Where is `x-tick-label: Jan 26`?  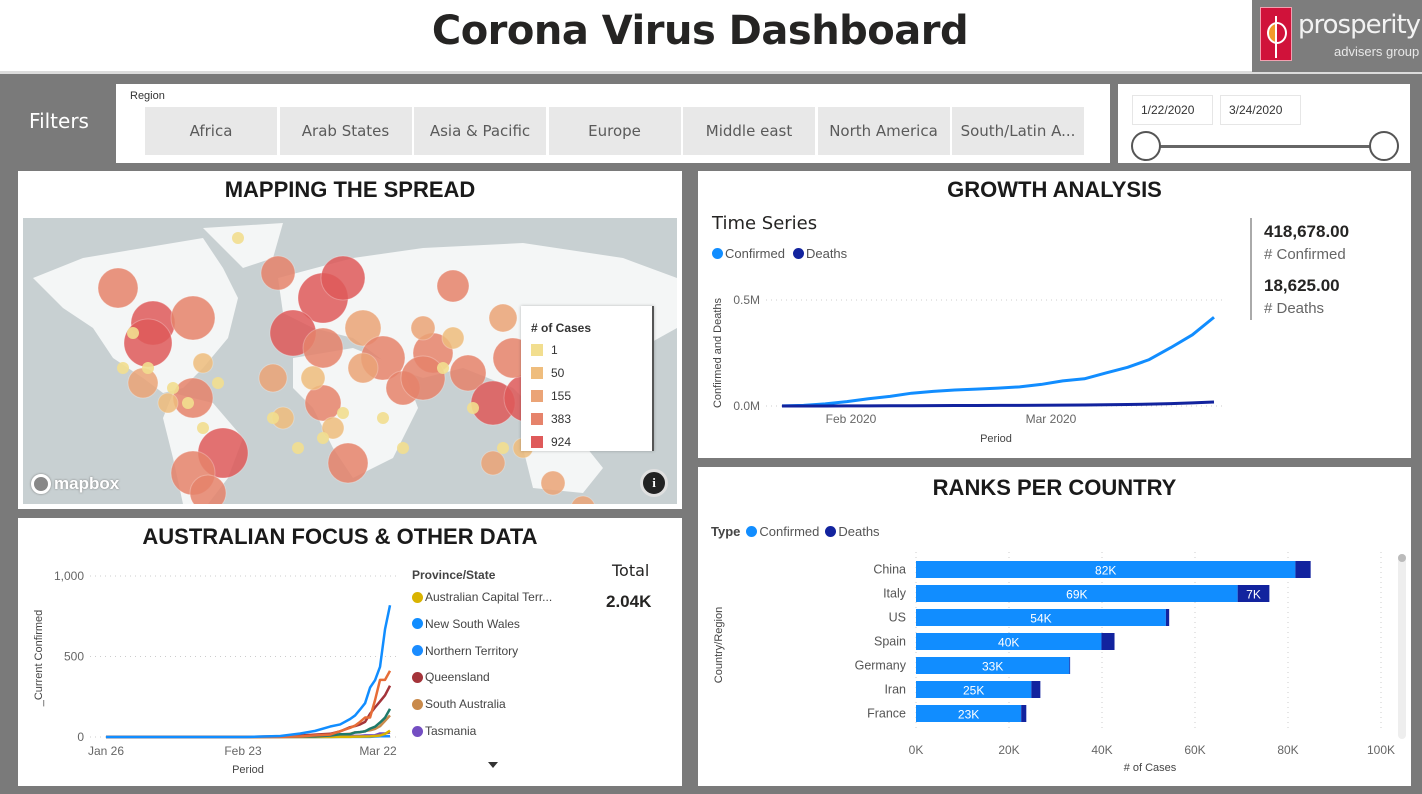
x-tick-label: Jan 26 is located at coordinates (106, 751).